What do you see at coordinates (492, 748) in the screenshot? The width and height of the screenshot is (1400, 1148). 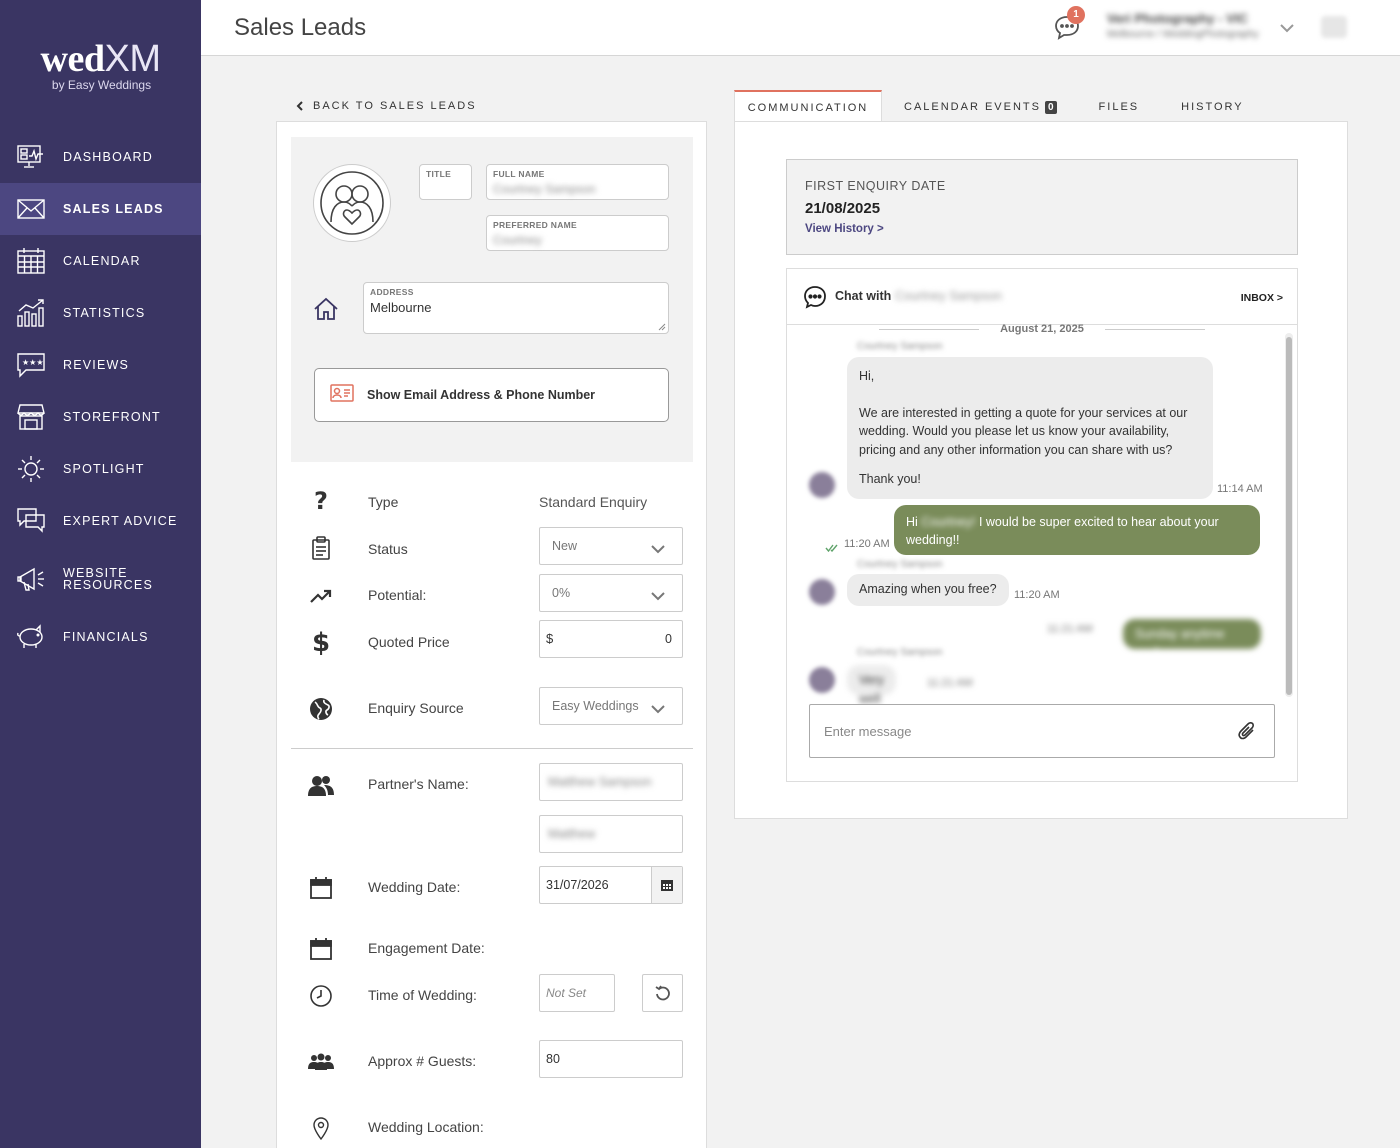 I see `section-divider` at bounding box center [492, 748].